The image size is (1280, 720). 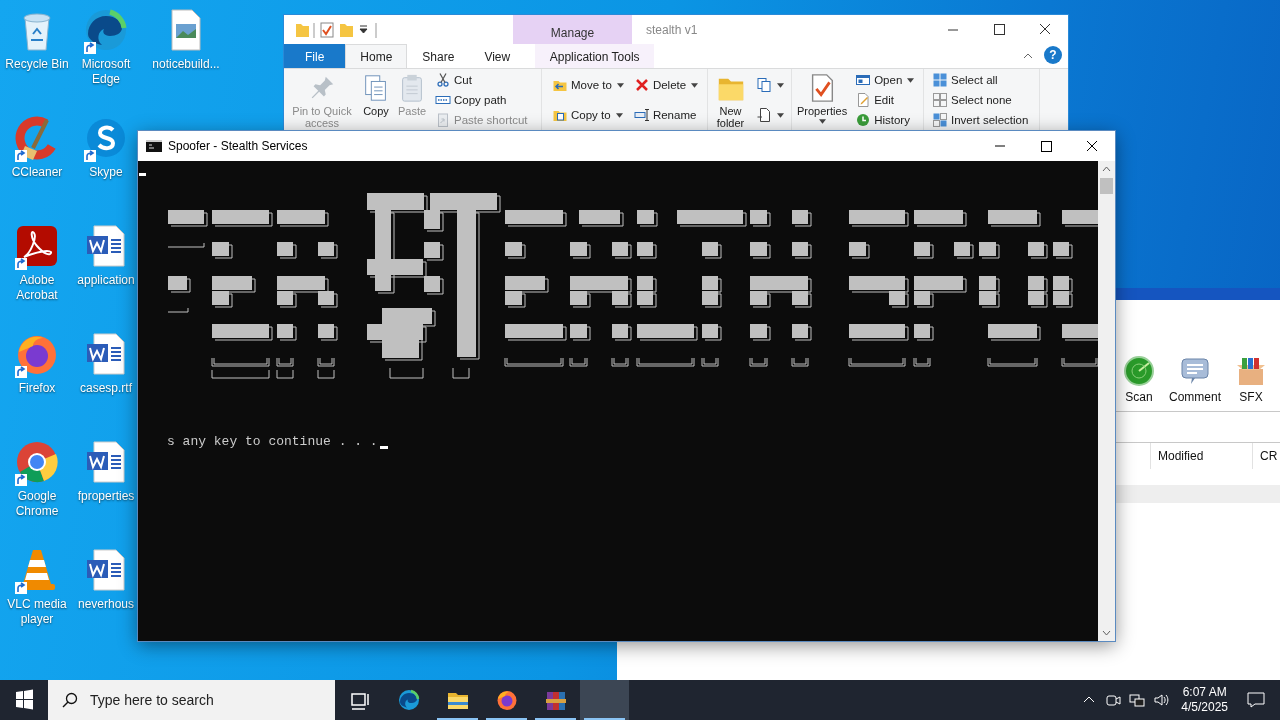 What do you see at coordinates (1106, 401) in the screenshot?
I see `scrollbar` at bounding box center [1106, 401].